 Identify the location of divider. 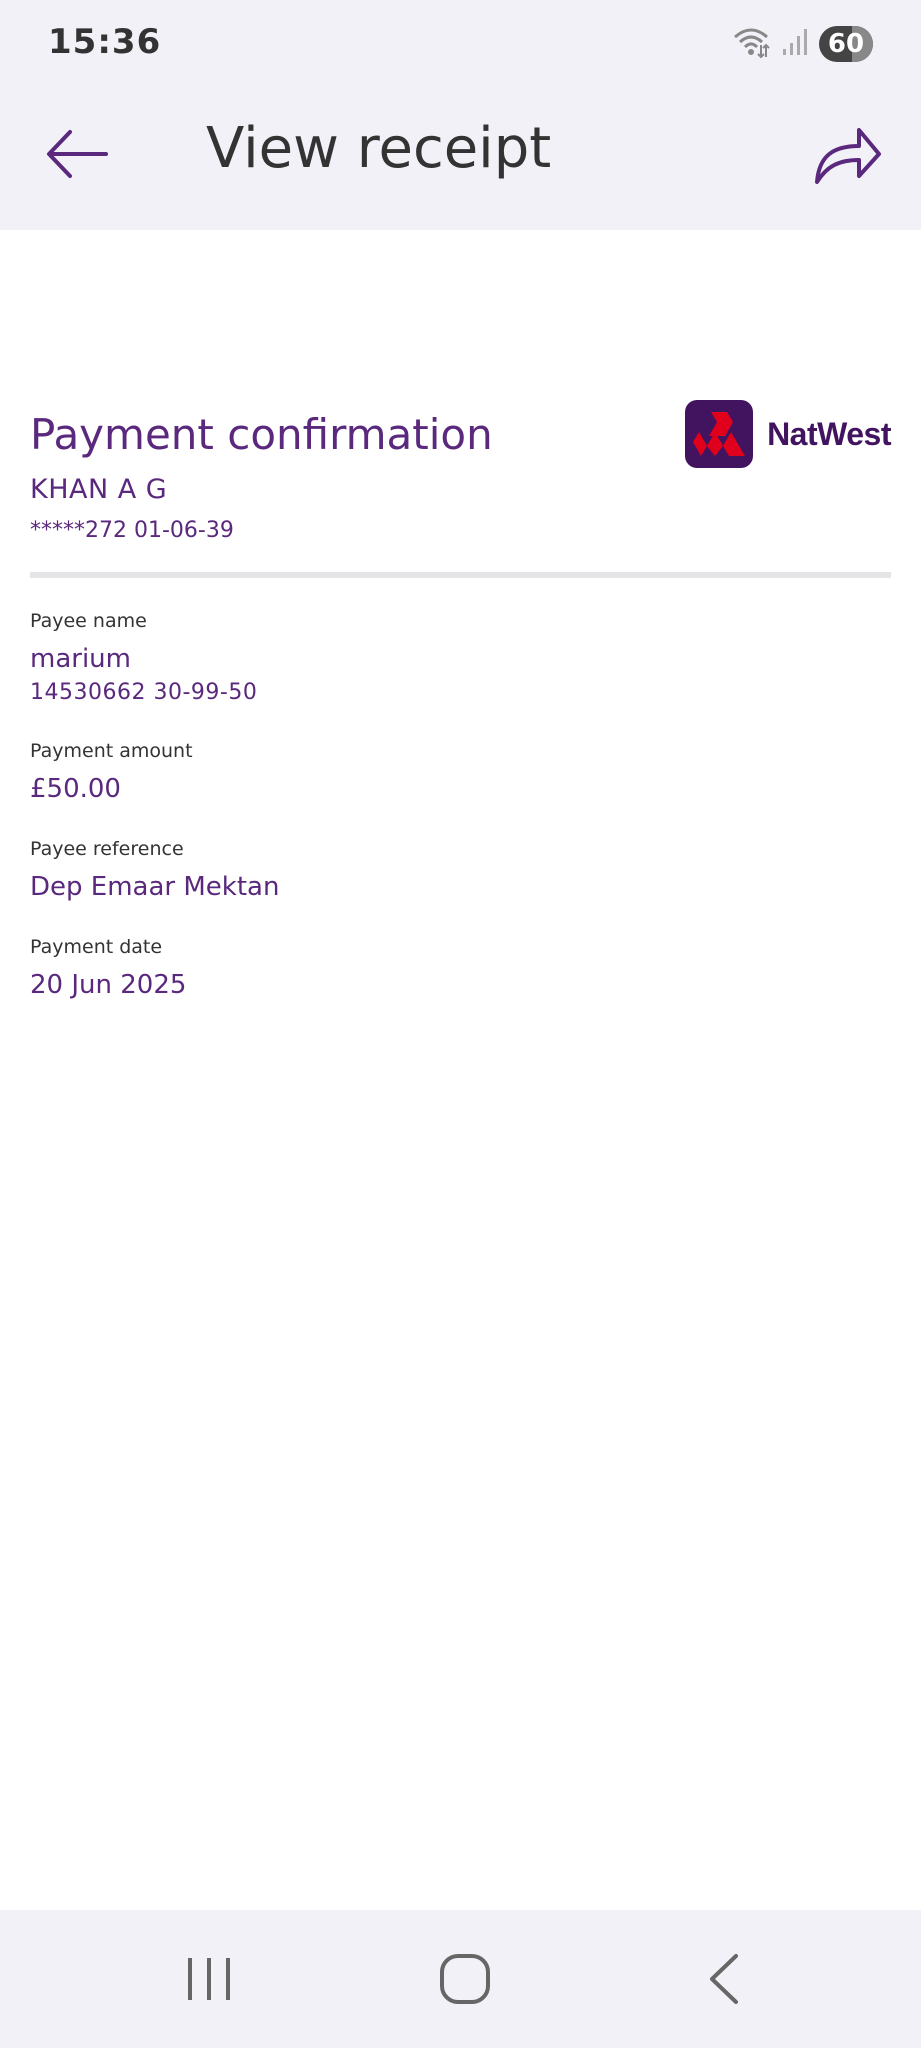
(460, 575).